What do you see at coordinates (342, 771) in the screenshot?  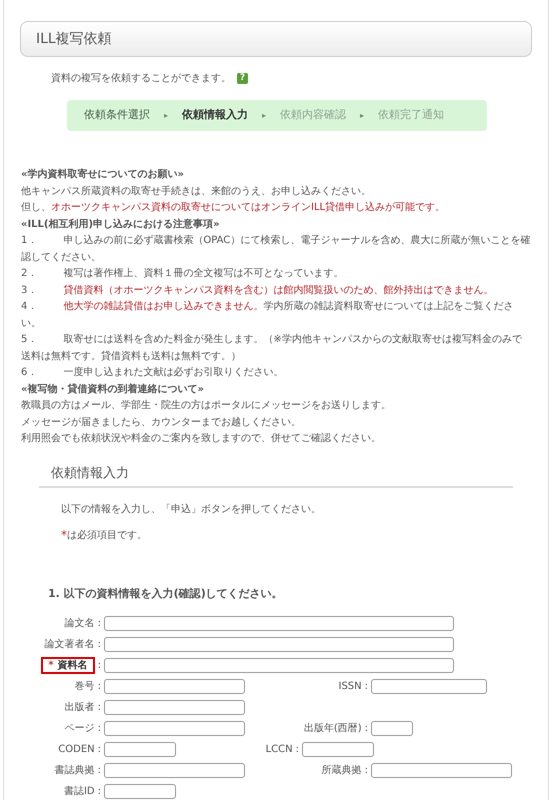 I see `field-label: 所蔵典拠` at bounding box center [342, 771].